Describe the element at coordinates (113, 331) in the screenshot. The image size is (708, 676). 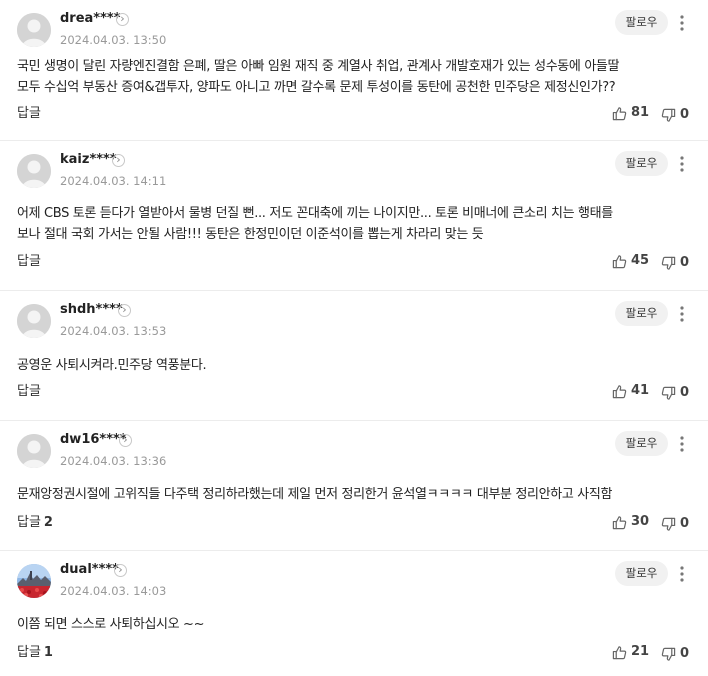
I see `comment-date: 2024.04.03. 13:53` at that location.